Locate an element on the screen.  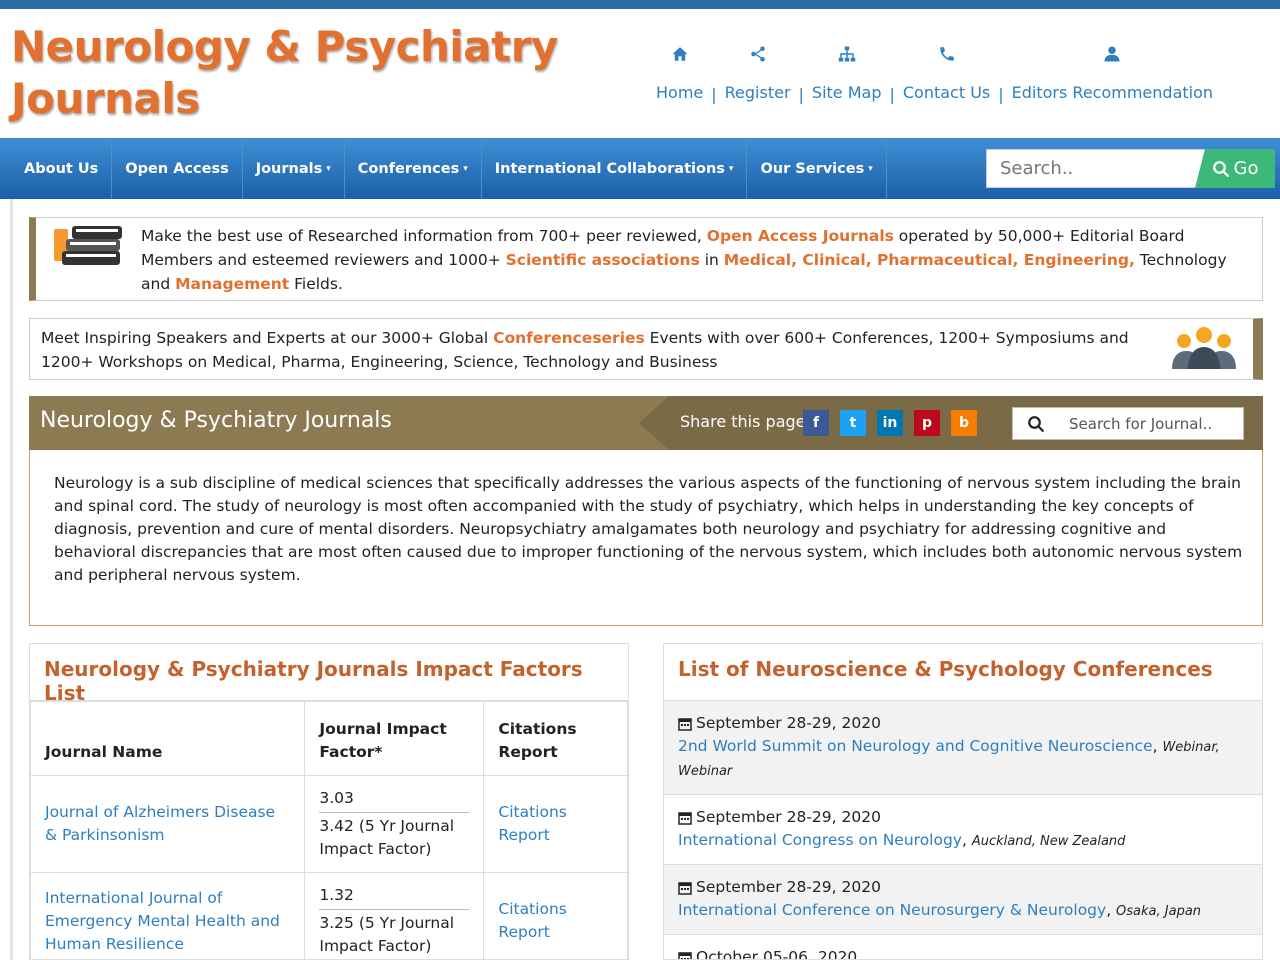
nav-about-us: About Us is located at coordinates (56, 168).